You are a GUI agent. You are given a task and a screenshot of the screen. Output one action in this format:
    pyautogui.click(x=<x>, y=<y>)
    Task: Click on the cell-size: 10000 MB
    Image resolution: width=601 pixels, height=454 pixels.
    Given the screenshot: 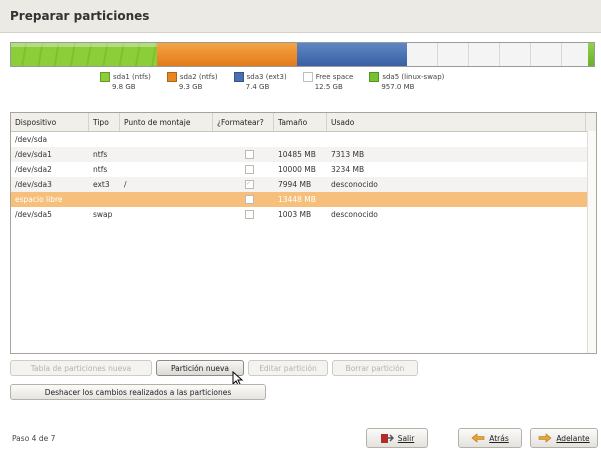 What is the action you would take?
    pyautogui.click(x=297, y=169)
    